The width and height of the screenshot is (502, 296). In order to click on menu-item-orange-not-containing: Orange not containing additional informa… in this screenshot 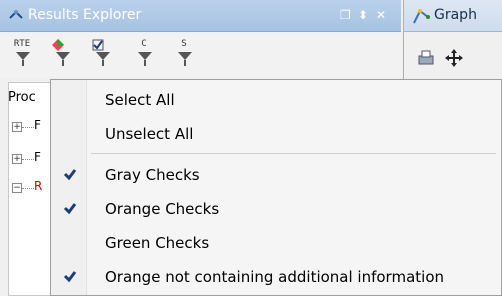, I will do `click(276, 277)`.